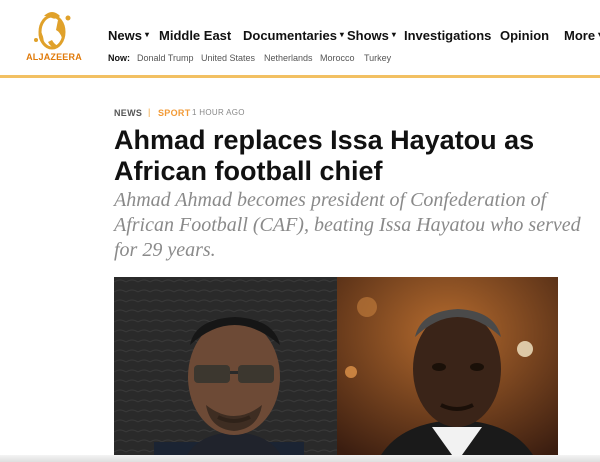 The image size is (600, 462). I want to click on trending-link: Morocco, so click(337, 58).